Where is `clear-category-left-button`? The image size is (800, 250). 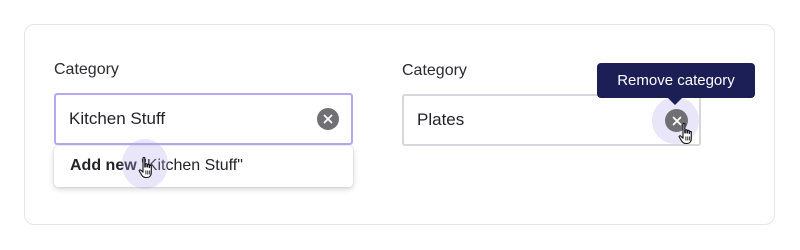
clear-category-left-button is located at coordinates (328, 119).